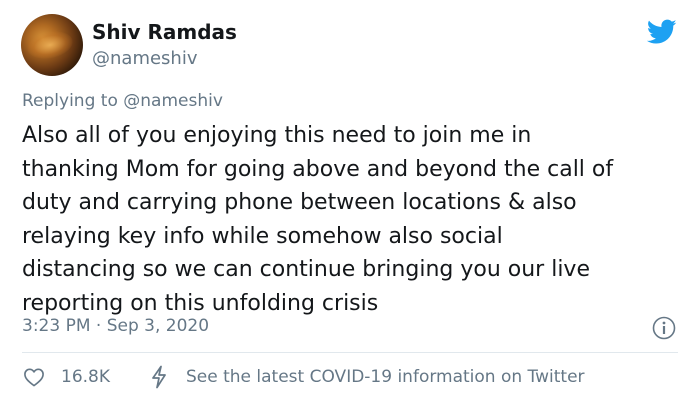 This screenshot has width=700, height=406. I want to click on reply-prefix: Replying to, so click(73, 101).